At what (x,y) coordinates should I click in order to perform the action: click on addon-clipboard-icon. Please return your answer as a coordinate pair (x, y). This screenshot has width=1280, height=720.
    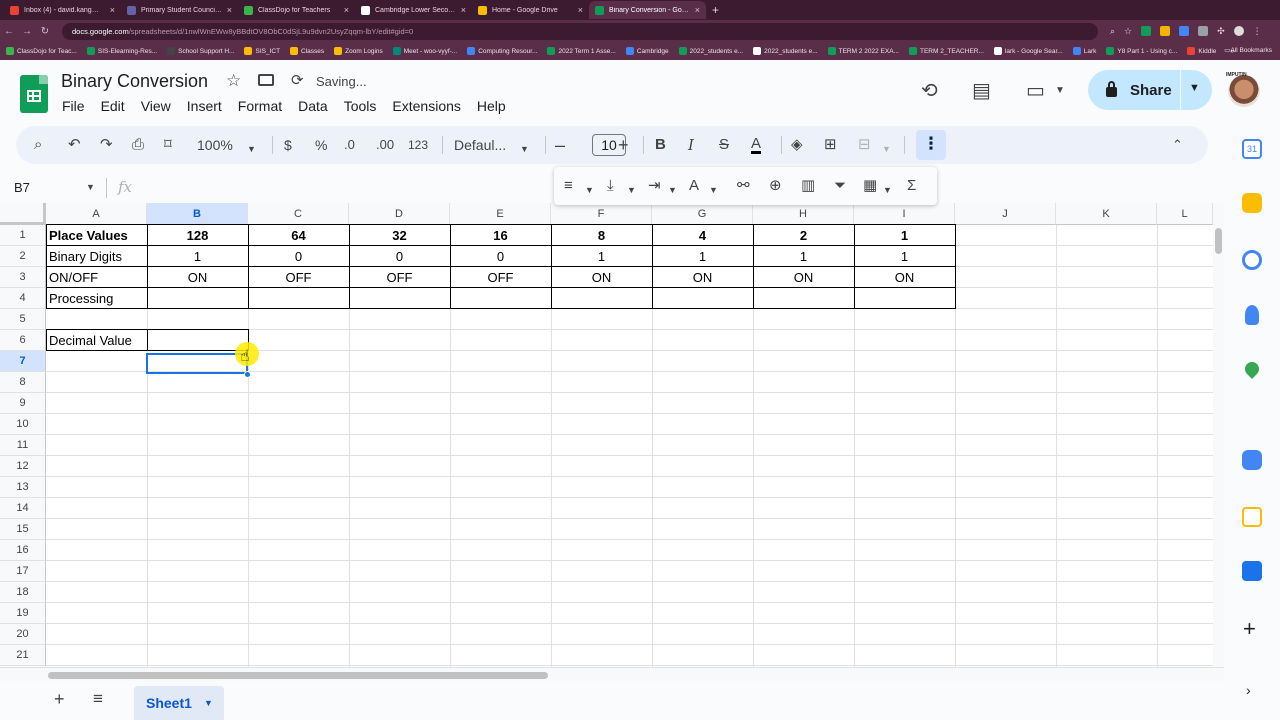
    Looking at the image, I should click on (1252, 517).